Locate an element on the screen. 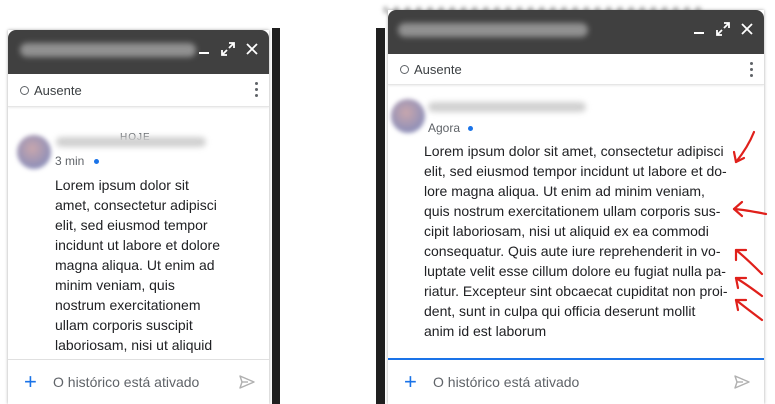 This screenshot has height=404, width=775. window-gap-left is located at coordinates (276, 216).